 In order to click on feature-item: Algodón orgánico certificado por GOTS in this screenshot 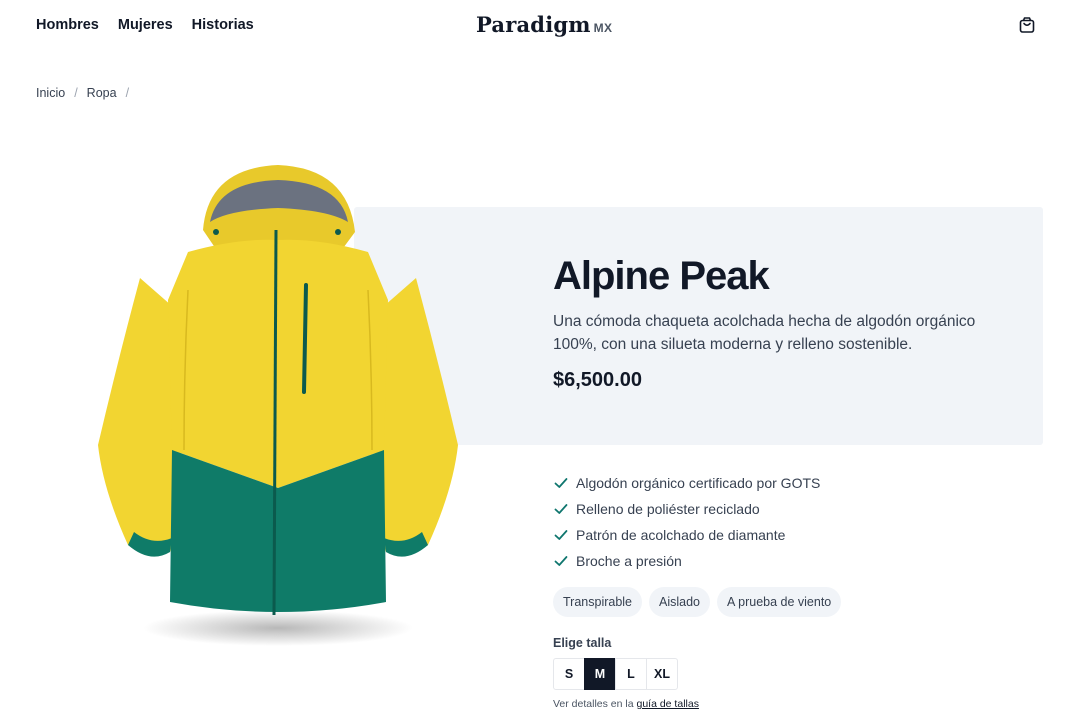, I will do `click(686, 483)`.